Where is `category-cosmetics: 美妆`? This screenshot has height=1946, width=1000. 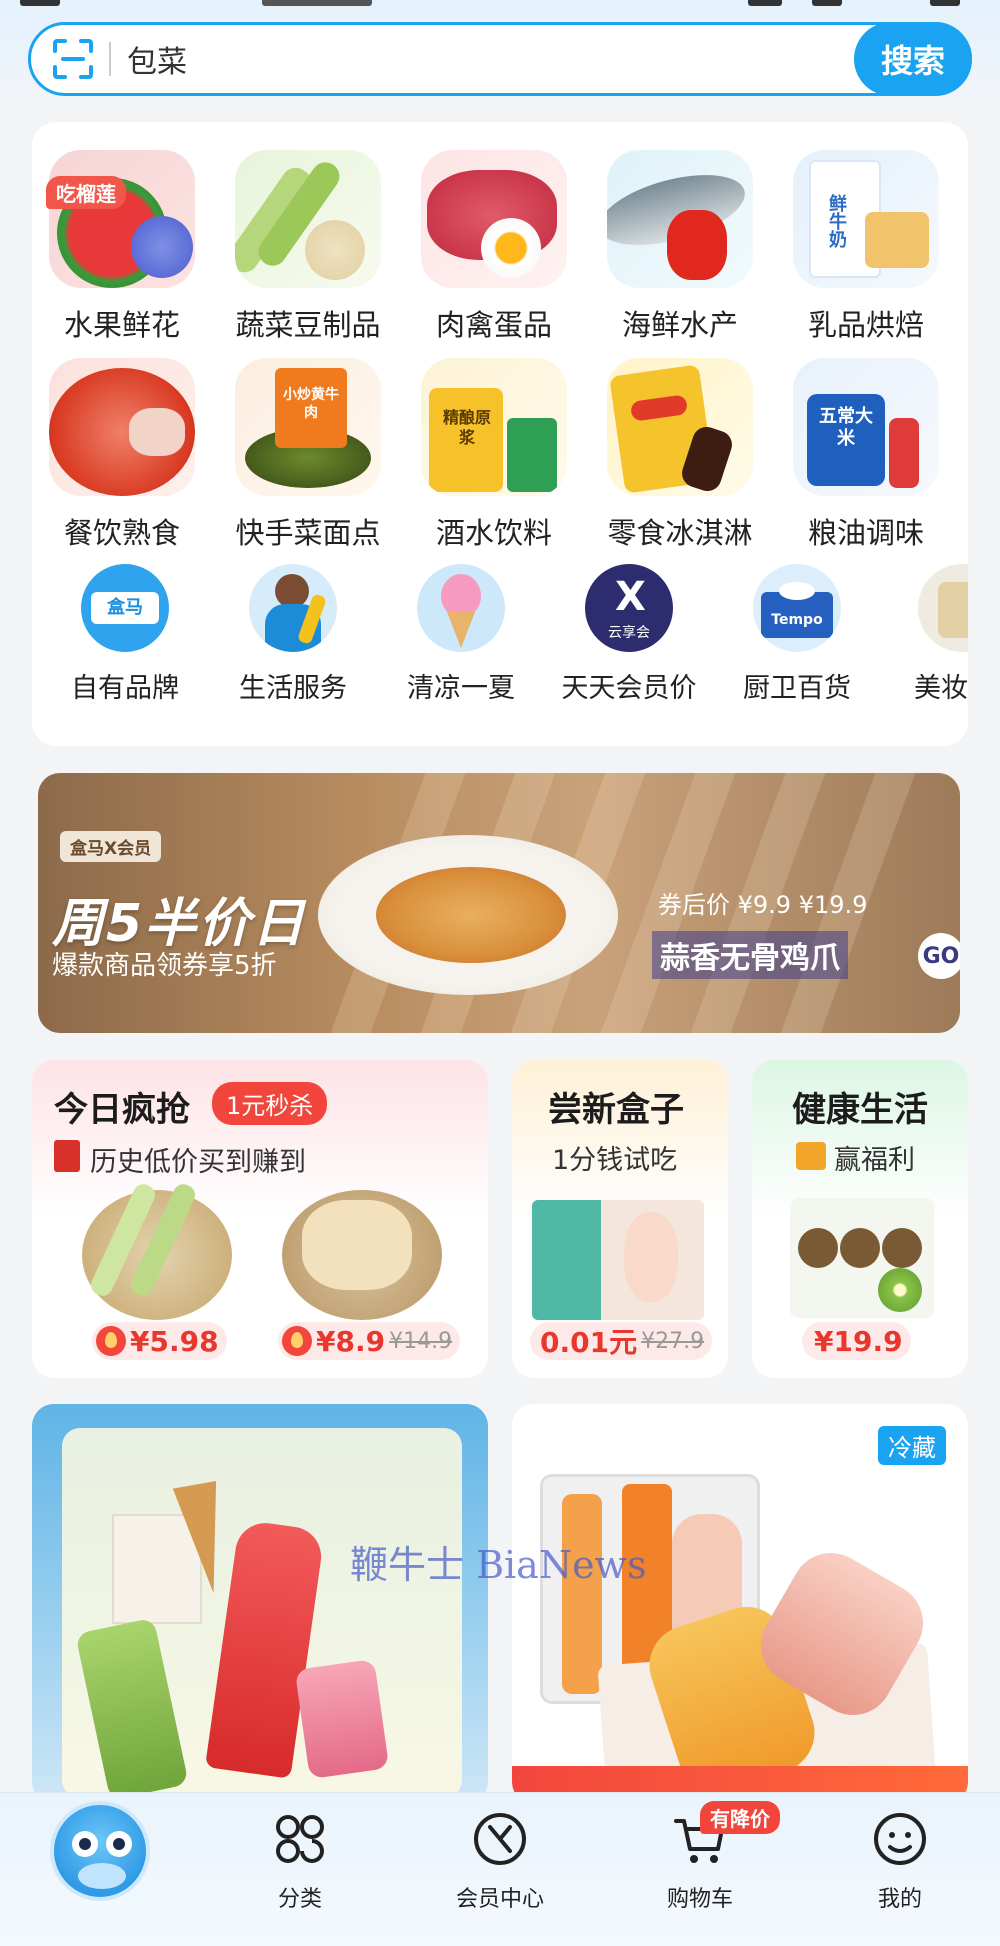
category-cosmetics: 美妆 is located at coordinates (924, 634).